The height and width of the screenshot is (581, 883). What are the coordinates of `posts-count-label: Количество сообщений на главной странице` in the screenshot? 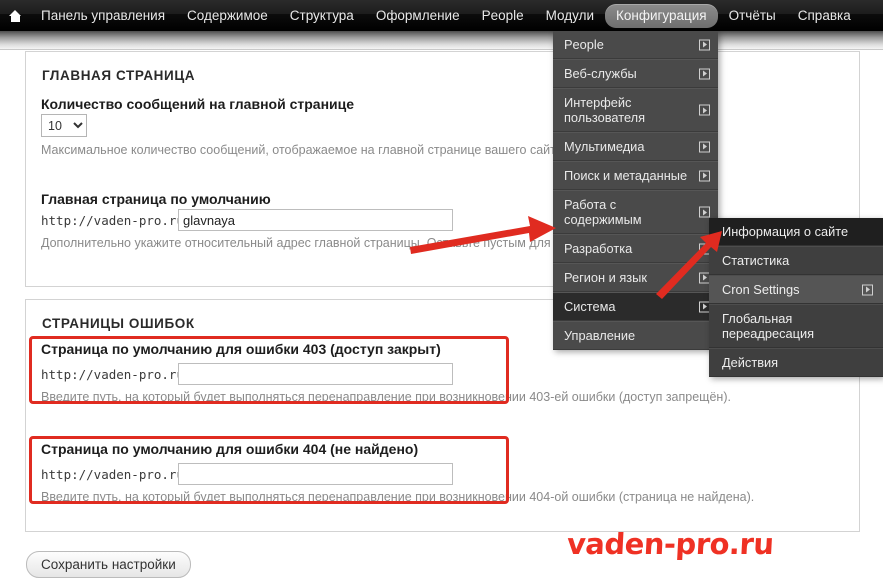 It's located at (198, 104).